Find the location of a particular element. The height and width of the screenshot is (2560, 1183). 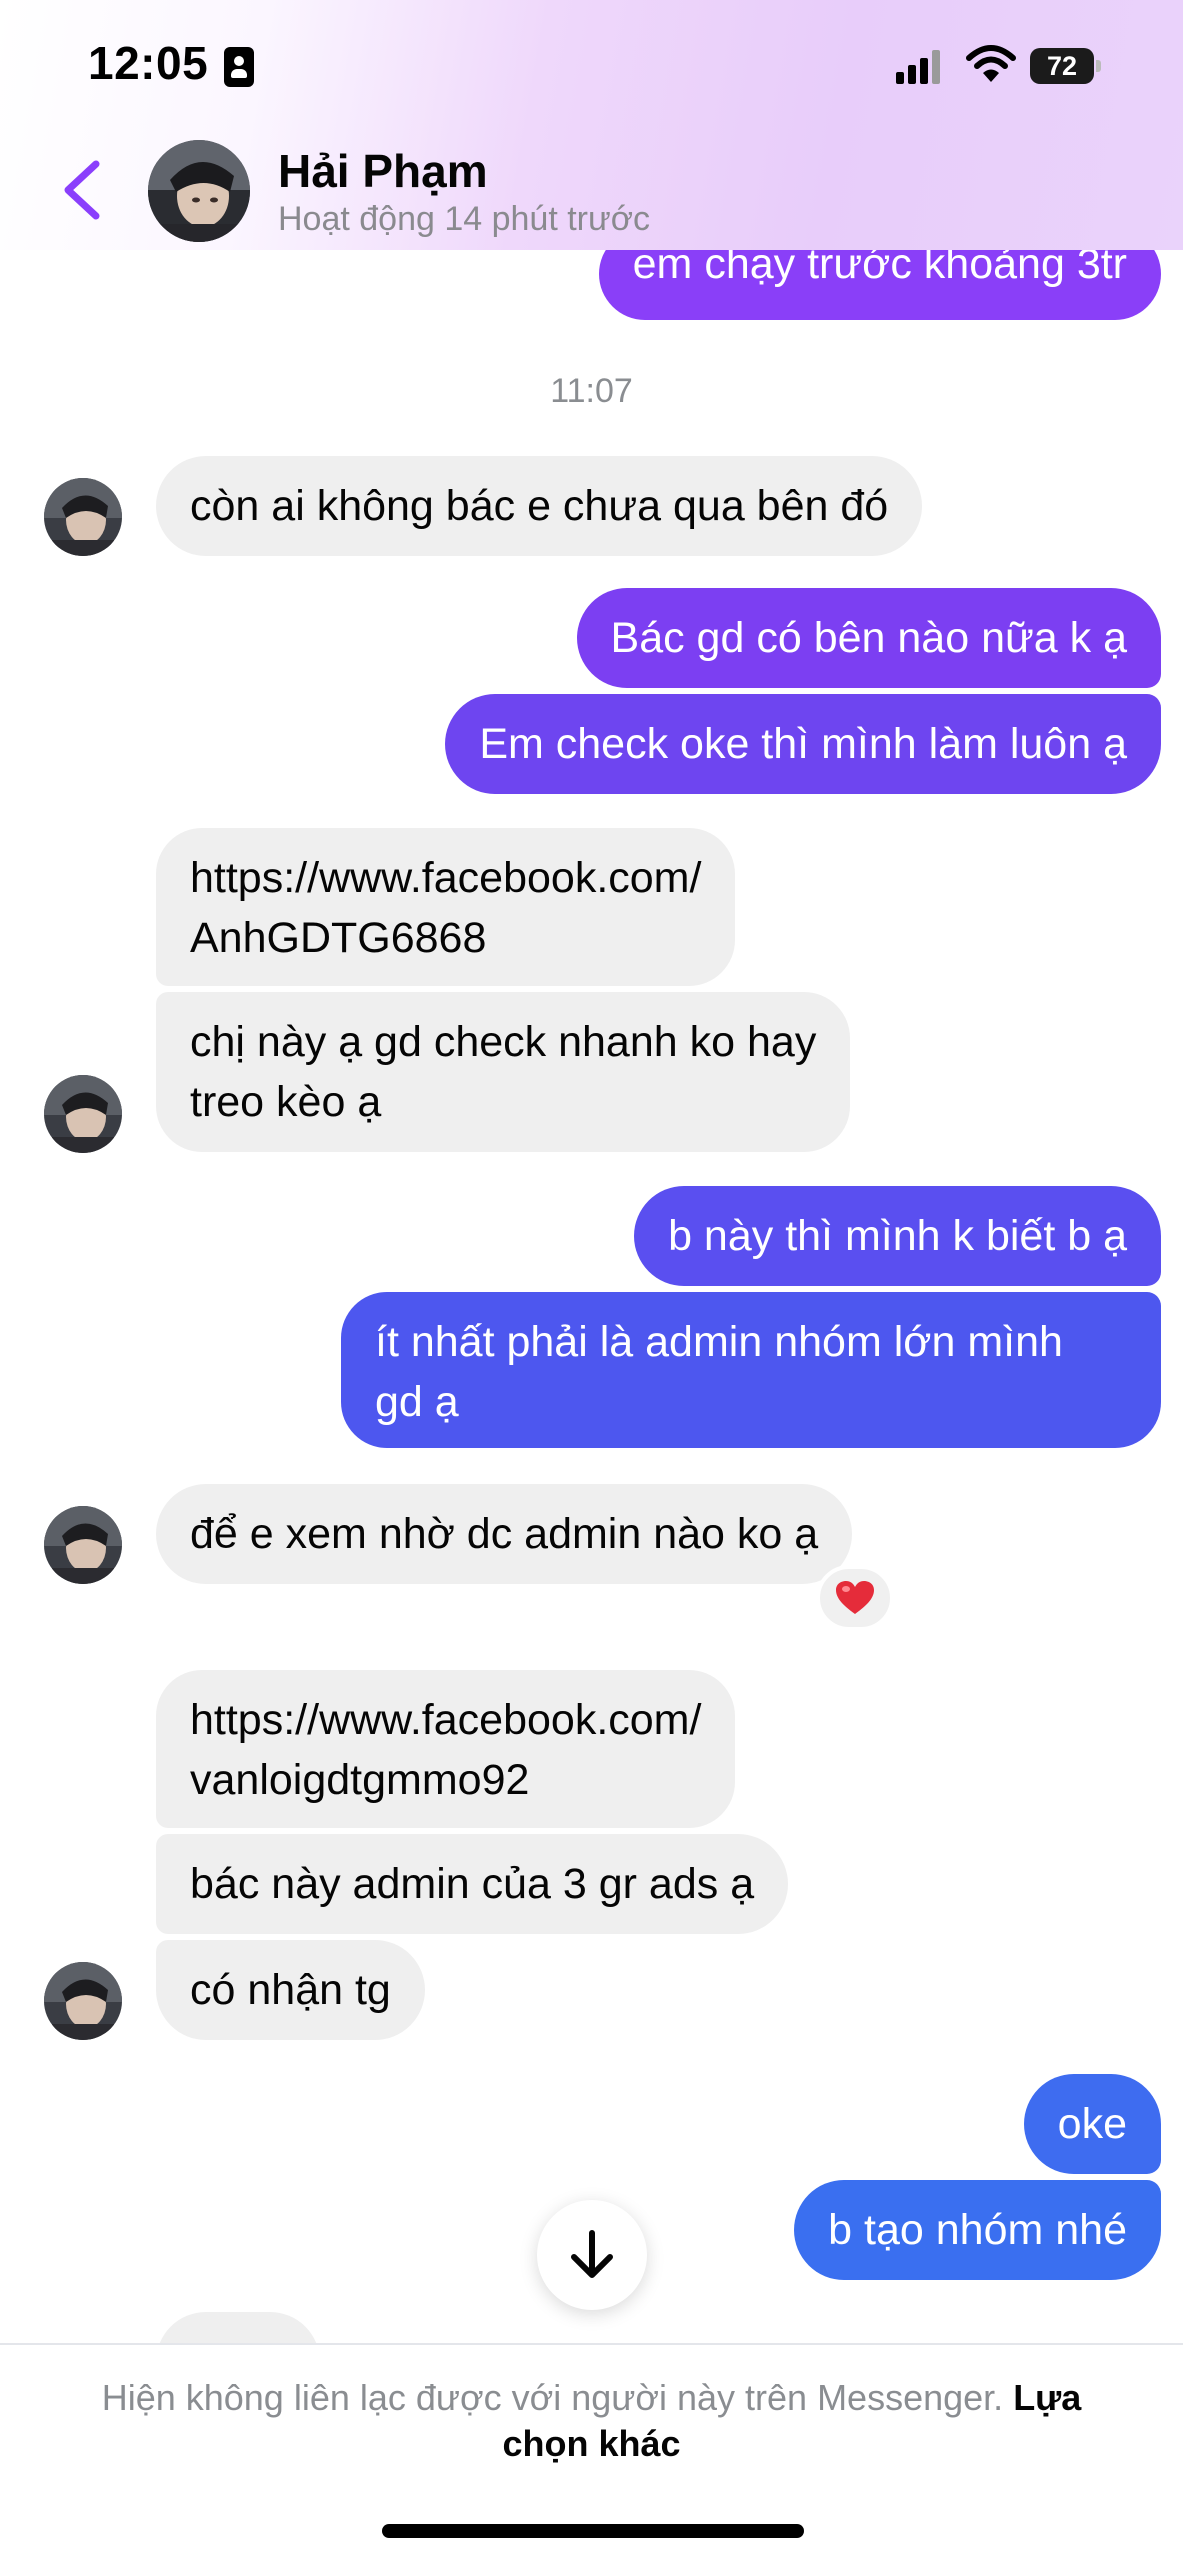

outgoing-message: oke is located at coordinates (1092, 2124).